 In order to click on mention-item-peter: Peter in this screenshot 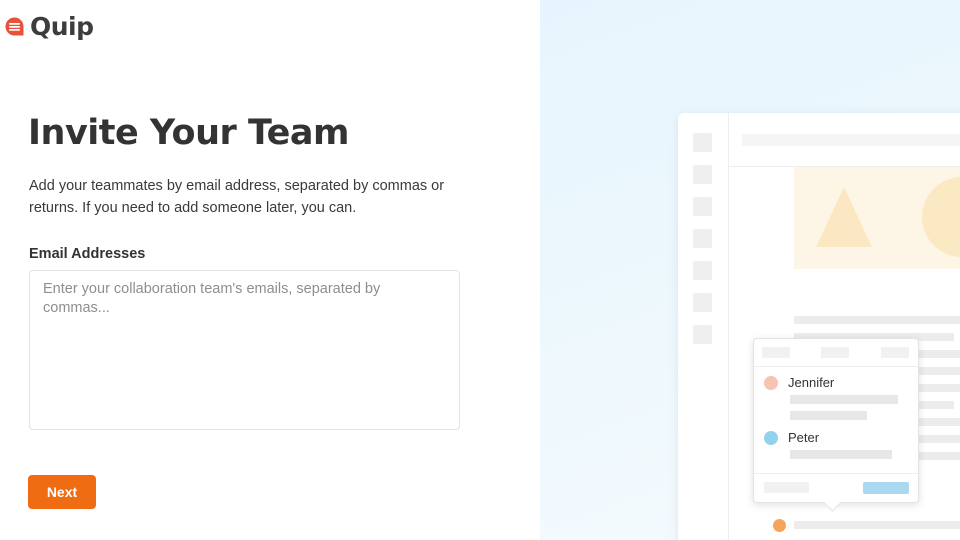, I will do `click(791, 437)`.